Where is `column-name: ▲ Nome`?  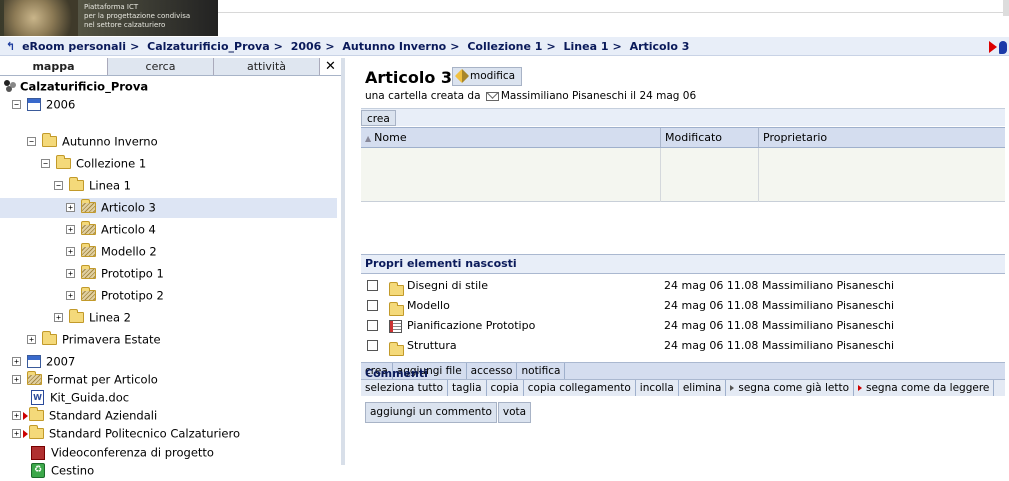
column-name: ▲ Nome is located at coordinates (510, 137).